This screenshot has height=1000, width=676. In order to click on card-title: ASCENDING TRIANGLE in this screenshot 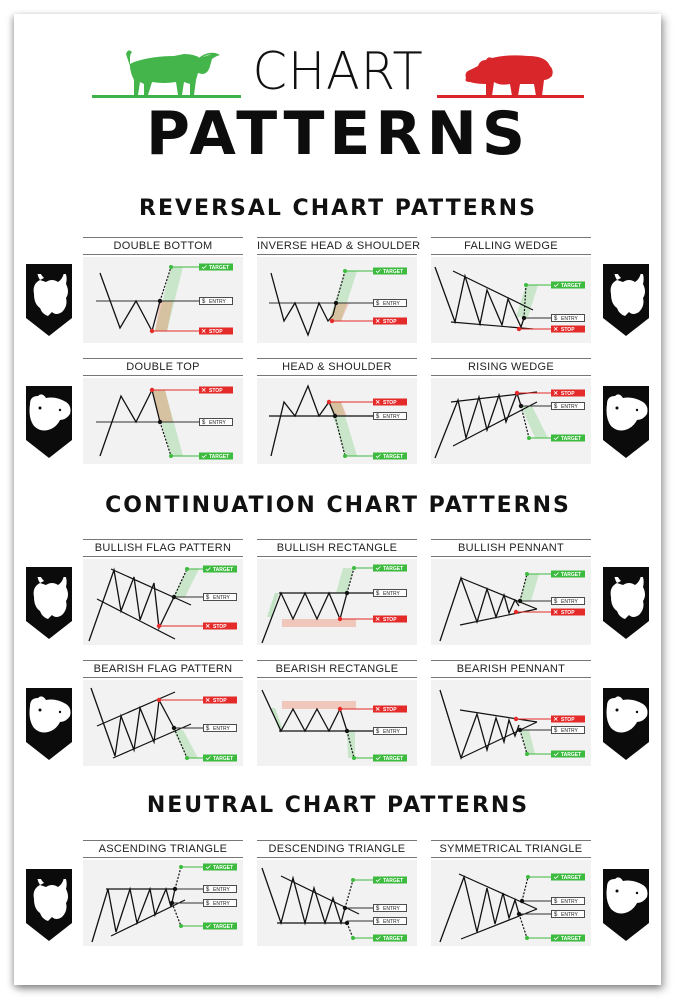, I will do `click(163, 849)`.